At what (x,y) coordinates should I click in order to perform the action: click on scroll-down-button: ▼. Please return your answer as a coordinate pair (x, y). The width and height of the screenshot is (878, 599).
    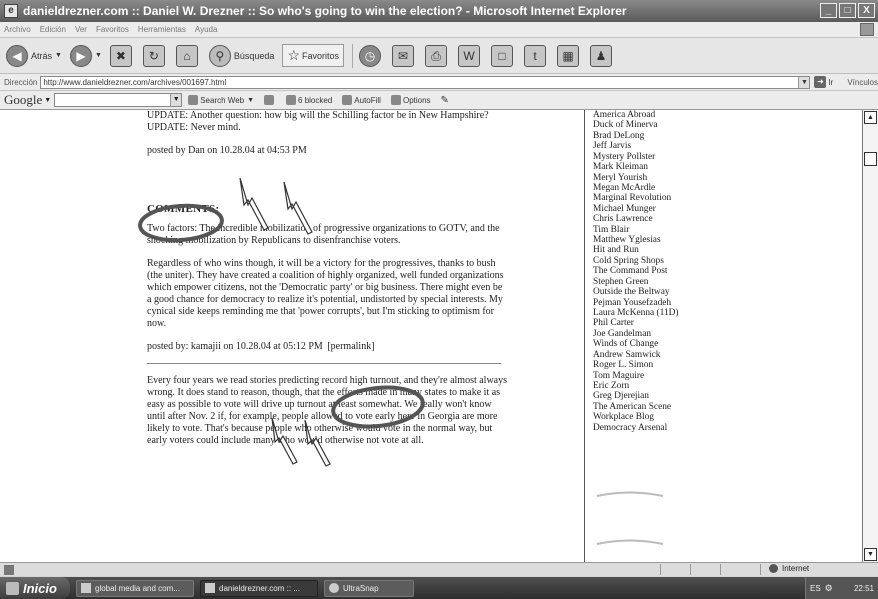
    Looking at the image, I should click on (870, 554).